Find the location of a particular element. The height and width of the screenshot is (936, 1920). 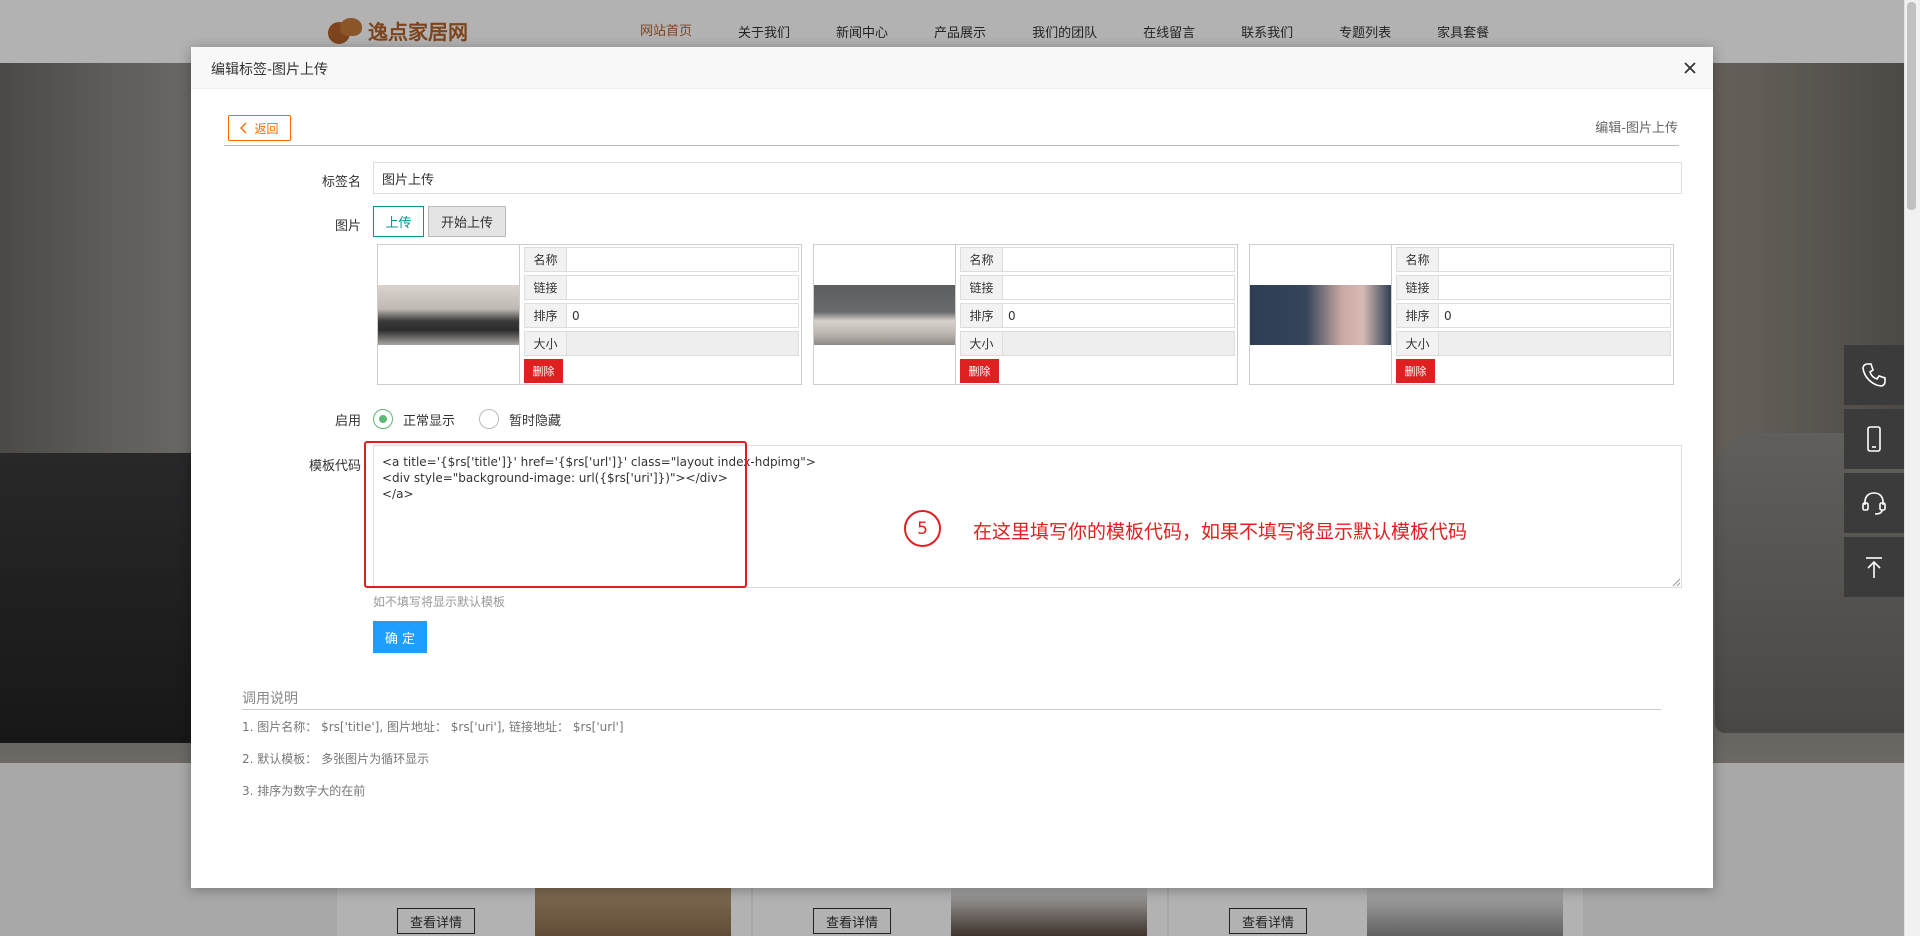

back-to-top-button is located at coordinates (1874, 567).